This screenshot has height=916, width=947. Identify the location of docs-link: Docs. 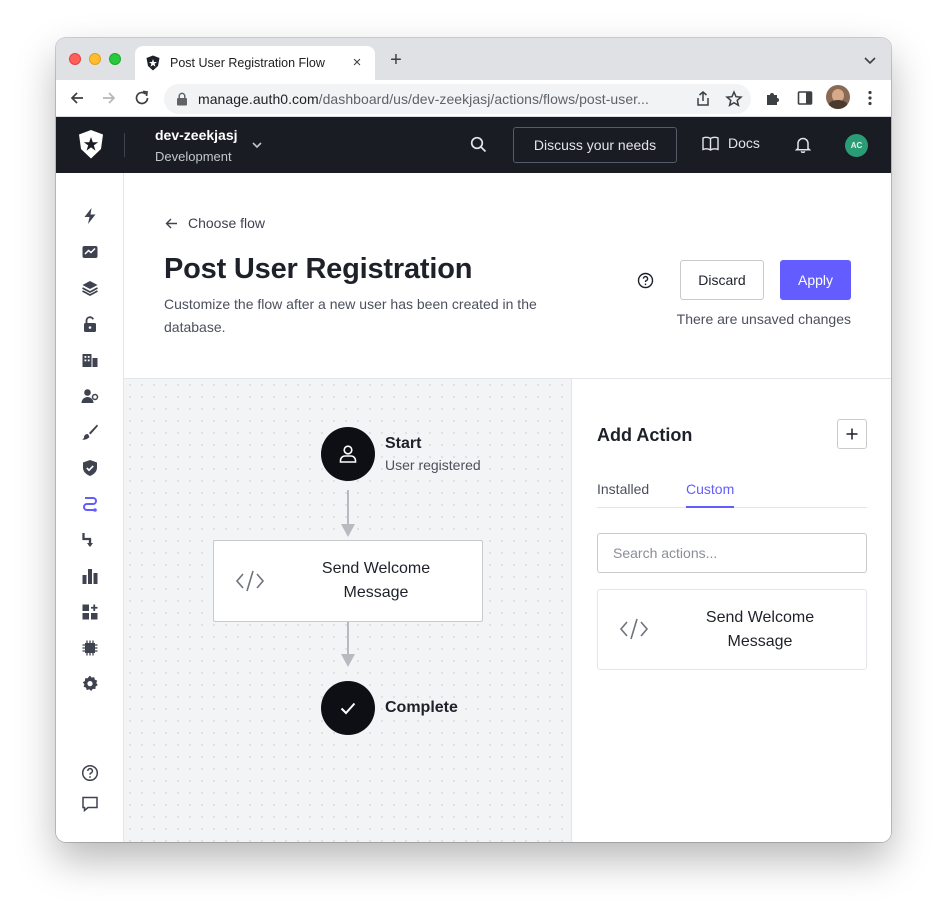
(731, 143).